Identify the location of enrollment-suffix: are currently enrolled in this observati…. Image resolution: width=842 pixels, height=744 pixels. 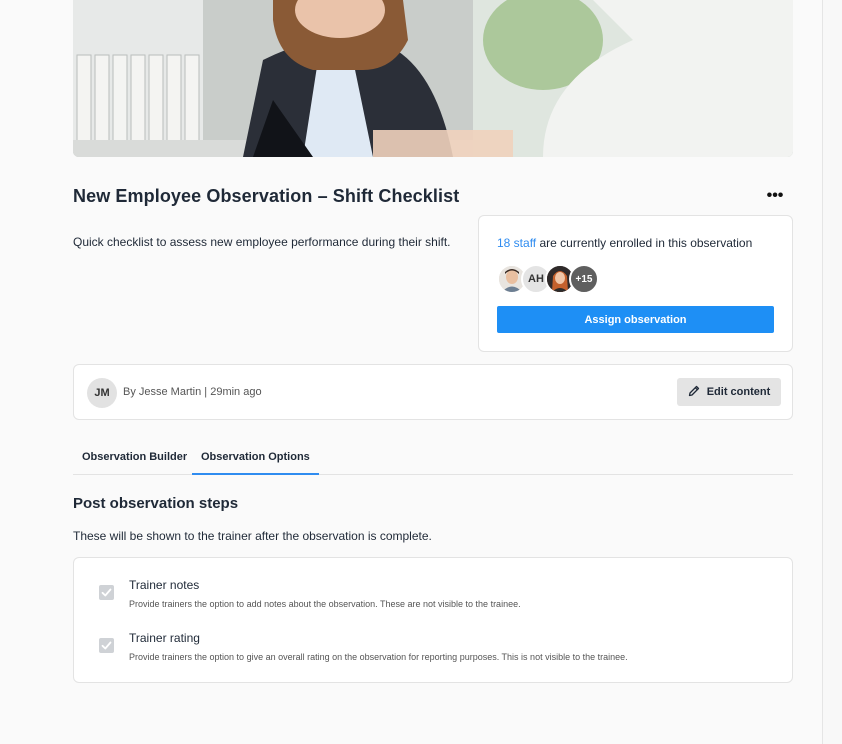
(644, 243).